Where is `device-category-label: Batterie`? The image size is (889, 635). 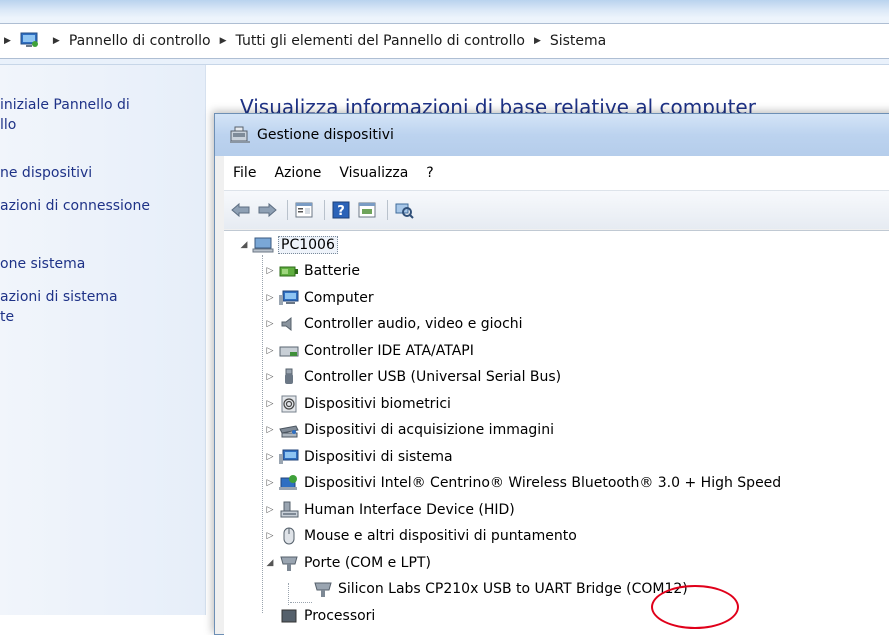
device-category-label: Batterie is located at coordinates (332, 271).